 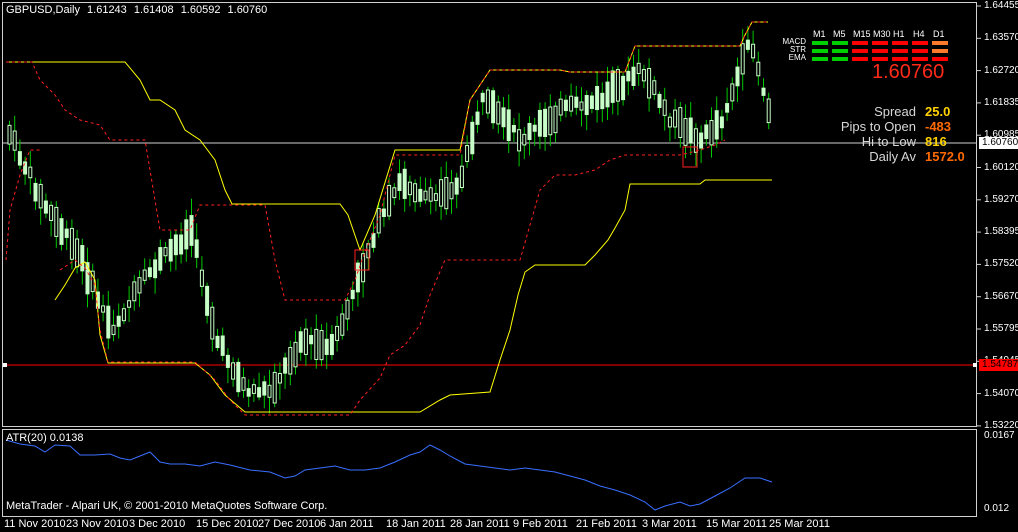 What do you see at coordinates (45, 438) in the screenshot?
I see `atr-title: ATR(20) 0.0138` at bounding box center [45, 438].